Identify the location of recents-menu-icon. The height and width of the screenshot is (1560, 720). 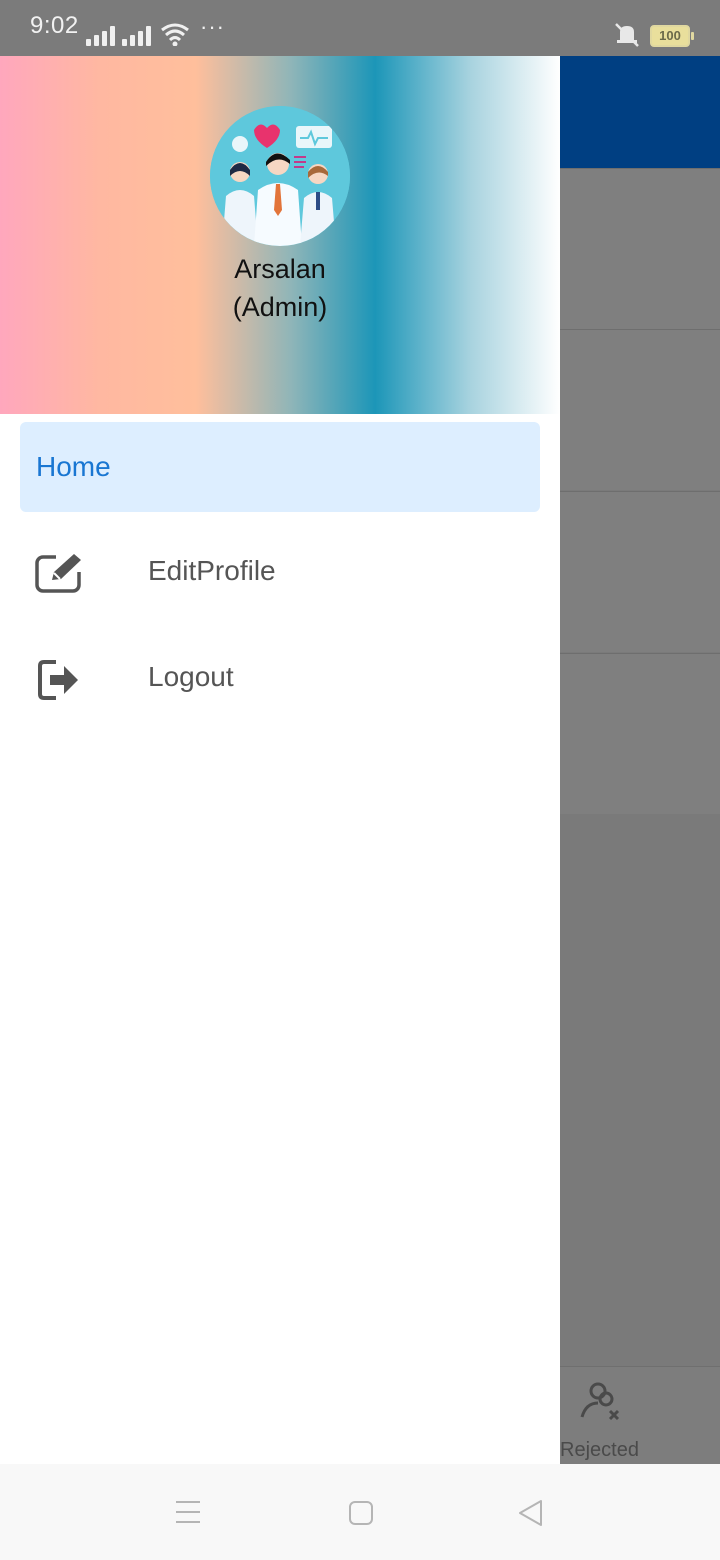
(188, 1512).